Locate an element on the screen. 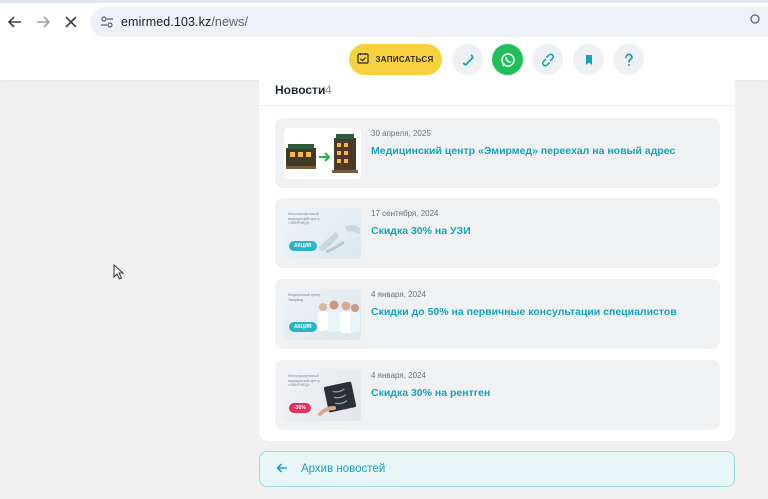 The height and width of the screenshot is (499, 768). forward-arrow-icon is located at coordinates (43, 22).